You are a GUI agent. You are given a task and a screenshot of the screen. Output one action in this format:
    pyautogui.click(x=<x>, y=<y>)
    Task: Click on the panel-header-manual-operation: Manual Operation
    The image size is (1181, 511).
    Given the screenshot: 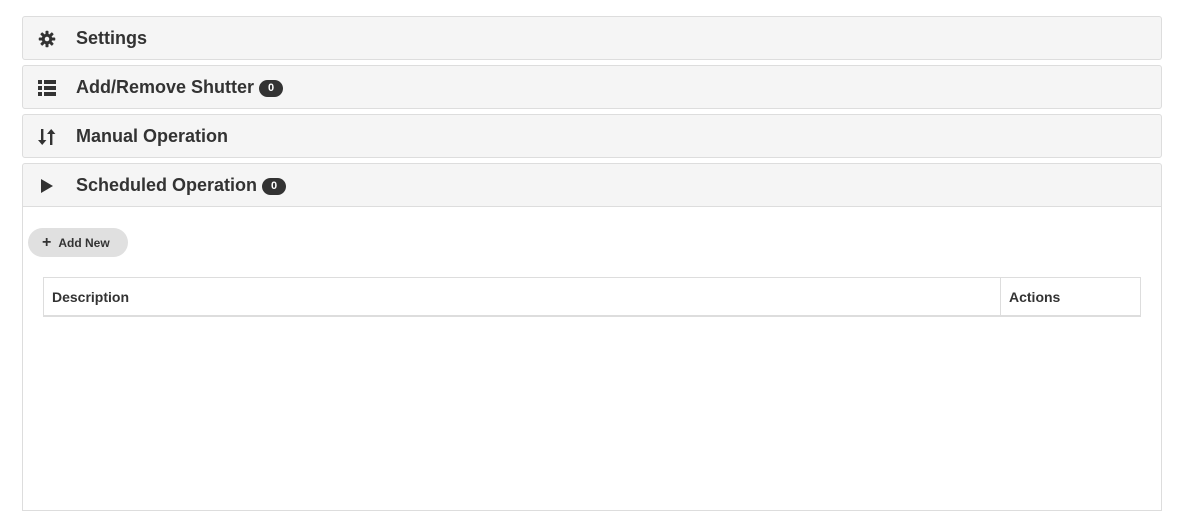 What is the action you would take?
    pyautogui.click(x=592, y=136)
    